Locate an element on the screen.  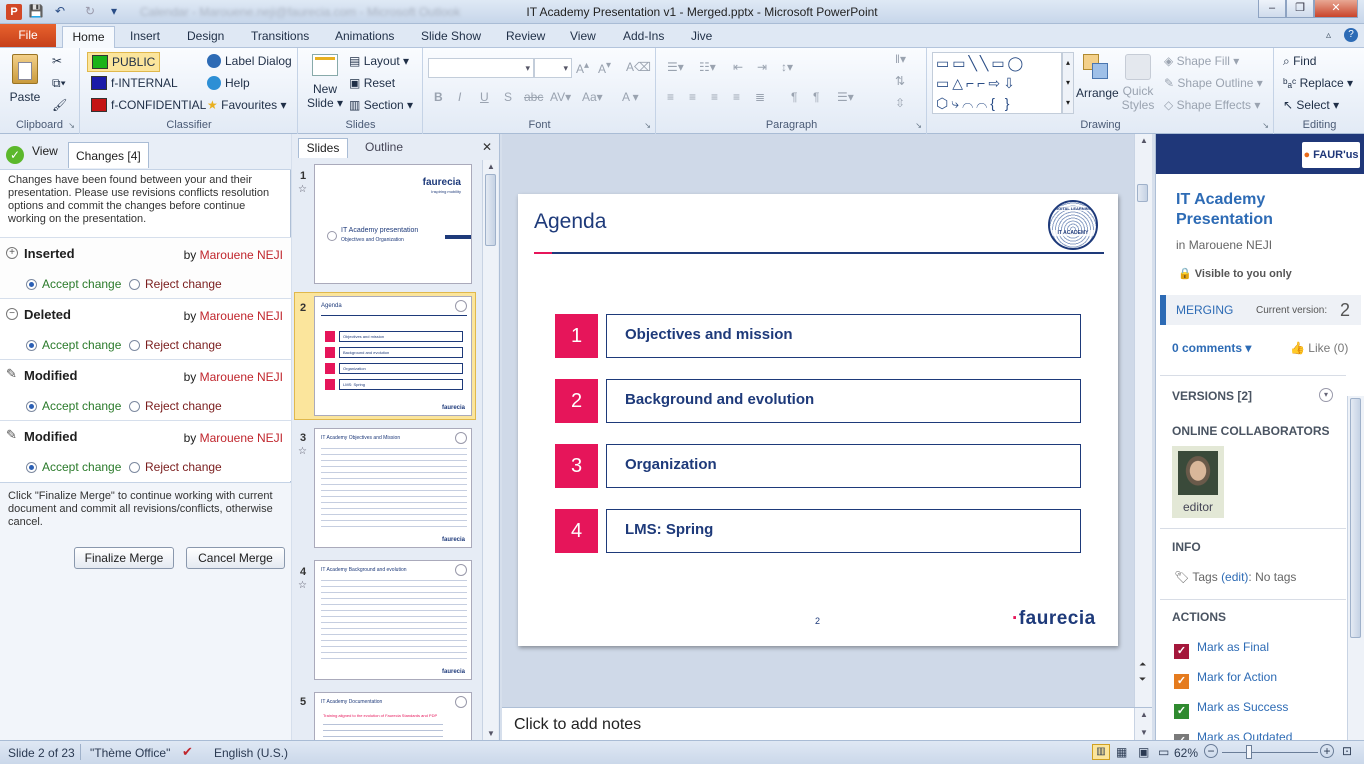
slideshow-icon: ▭ is located at coordinates (1163, 752).